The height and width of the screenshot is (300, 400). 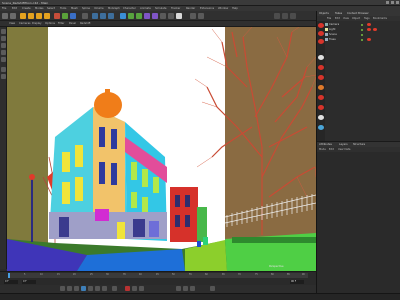 I want to click on menu-character: Character, so click(x=129, y=8).